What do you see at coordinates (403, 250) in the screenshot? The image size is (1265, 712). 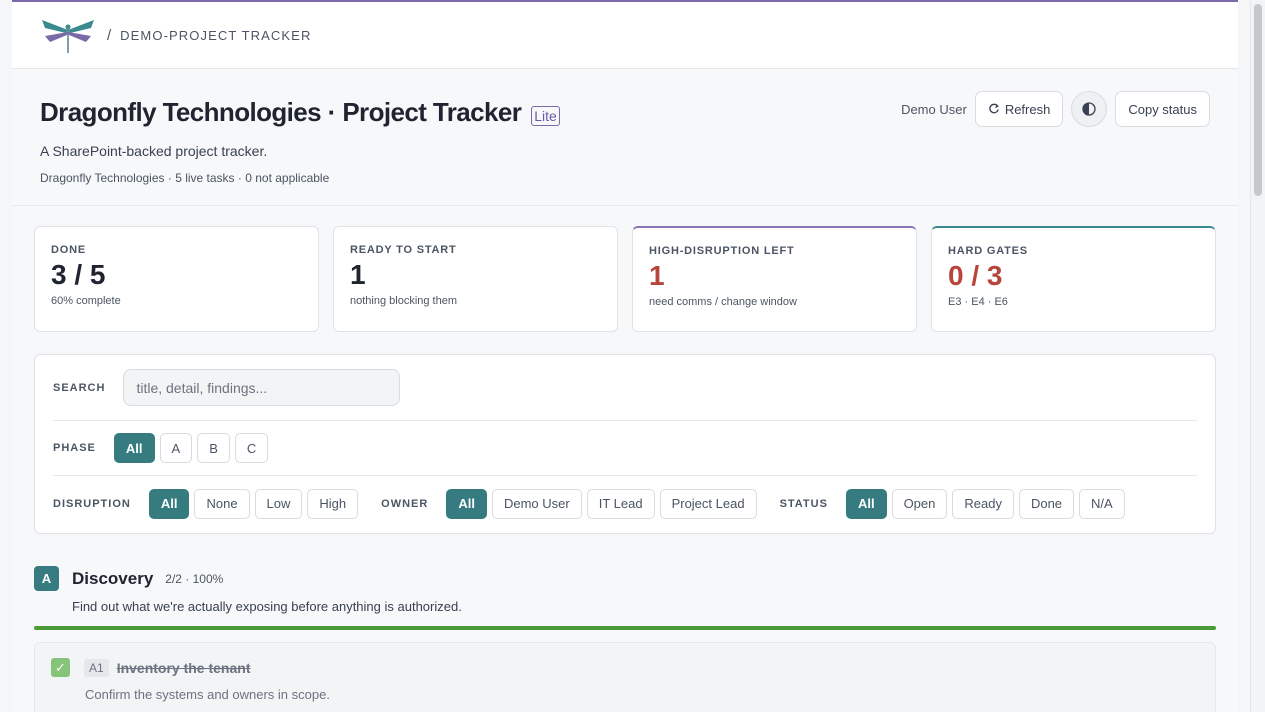 I see `card-label: READY TO START` at bounding box center [403, 250].